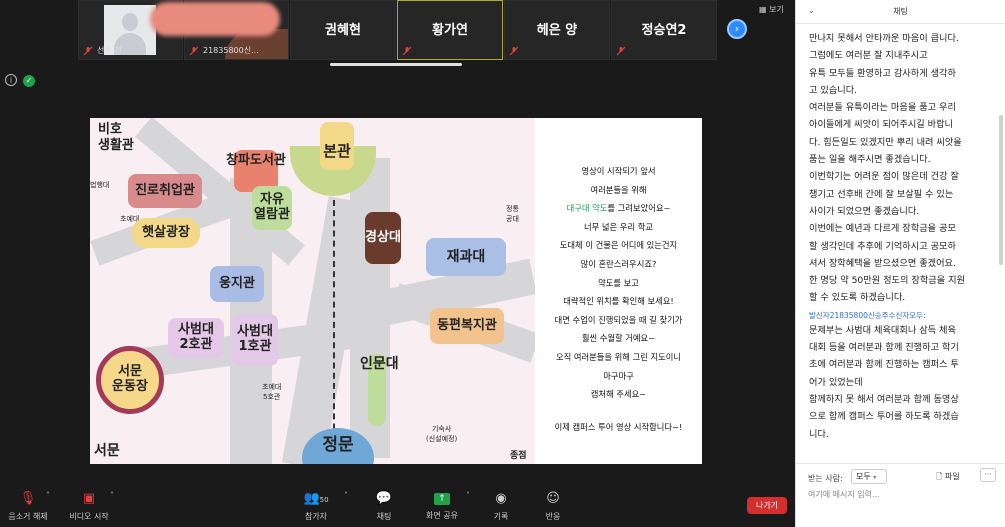  Describe the element at coordinates (130, 380) in the screenshot. I see `seomun-field: 서문 운동장` at that location.